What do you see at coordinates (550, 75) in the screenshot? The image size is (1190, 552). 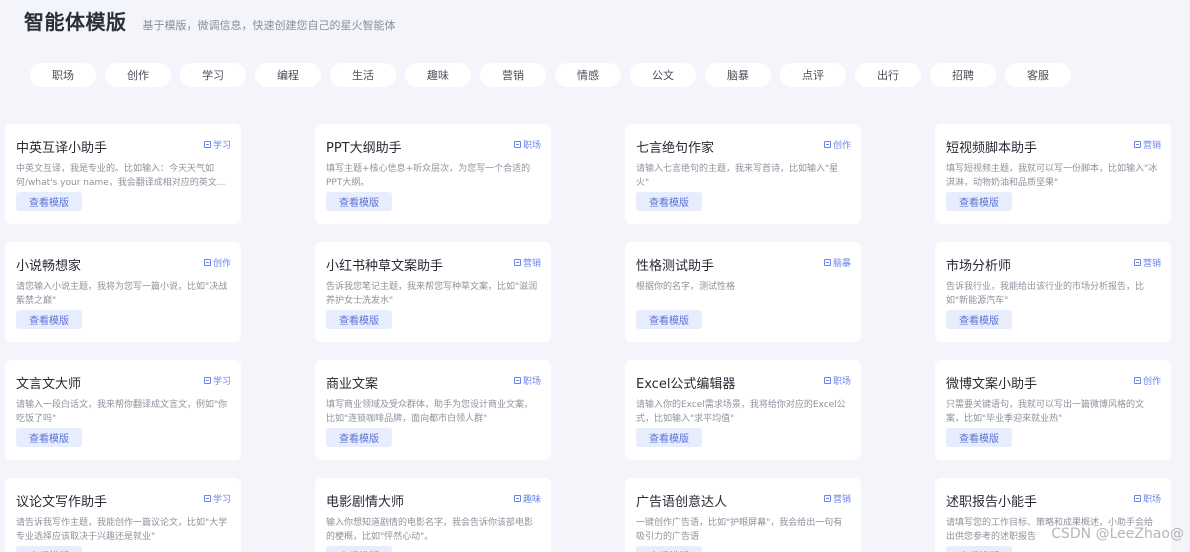 I see `category-tabs: 职场 创作 学习 编程 生活 趣味 营销 情感 公文 脑暴 点评 出行 招聘 客服` at bounding box center [550, 75].